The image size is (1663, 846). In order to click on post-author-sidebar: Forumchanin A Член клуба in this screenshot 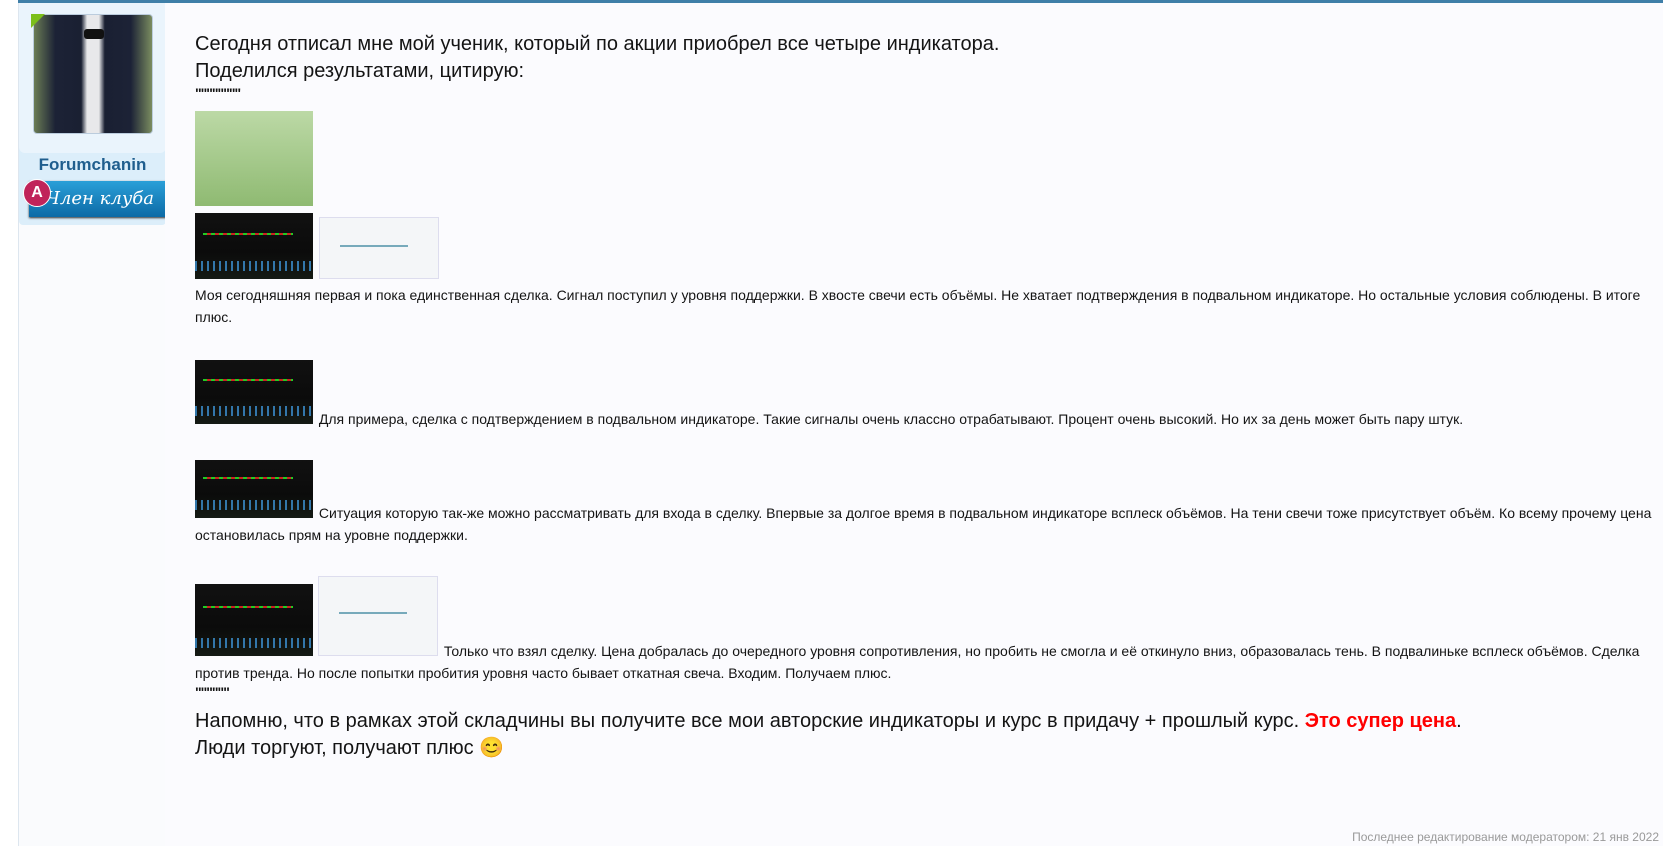, I will do `click(98, 424)`.